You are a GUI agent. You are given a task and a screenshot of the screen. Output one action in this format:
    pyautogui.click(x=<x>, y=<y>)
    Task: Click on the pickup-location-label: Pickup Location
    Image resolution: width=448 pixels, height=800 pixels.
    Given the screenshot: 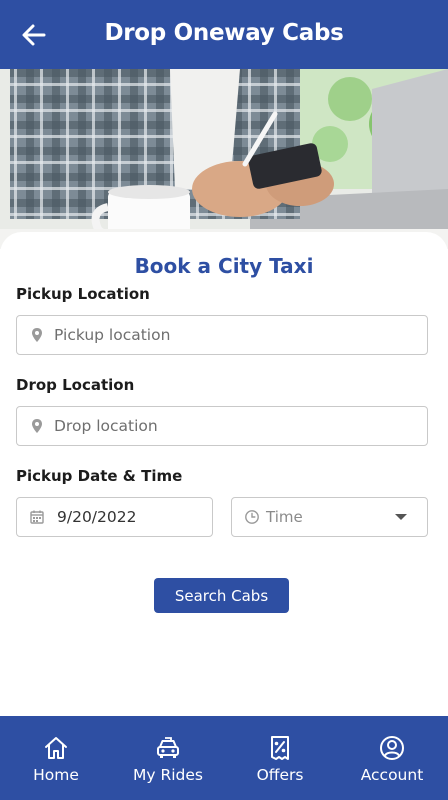 What is the action you would take?
    pyautogui.click(x=83, y=294)
    